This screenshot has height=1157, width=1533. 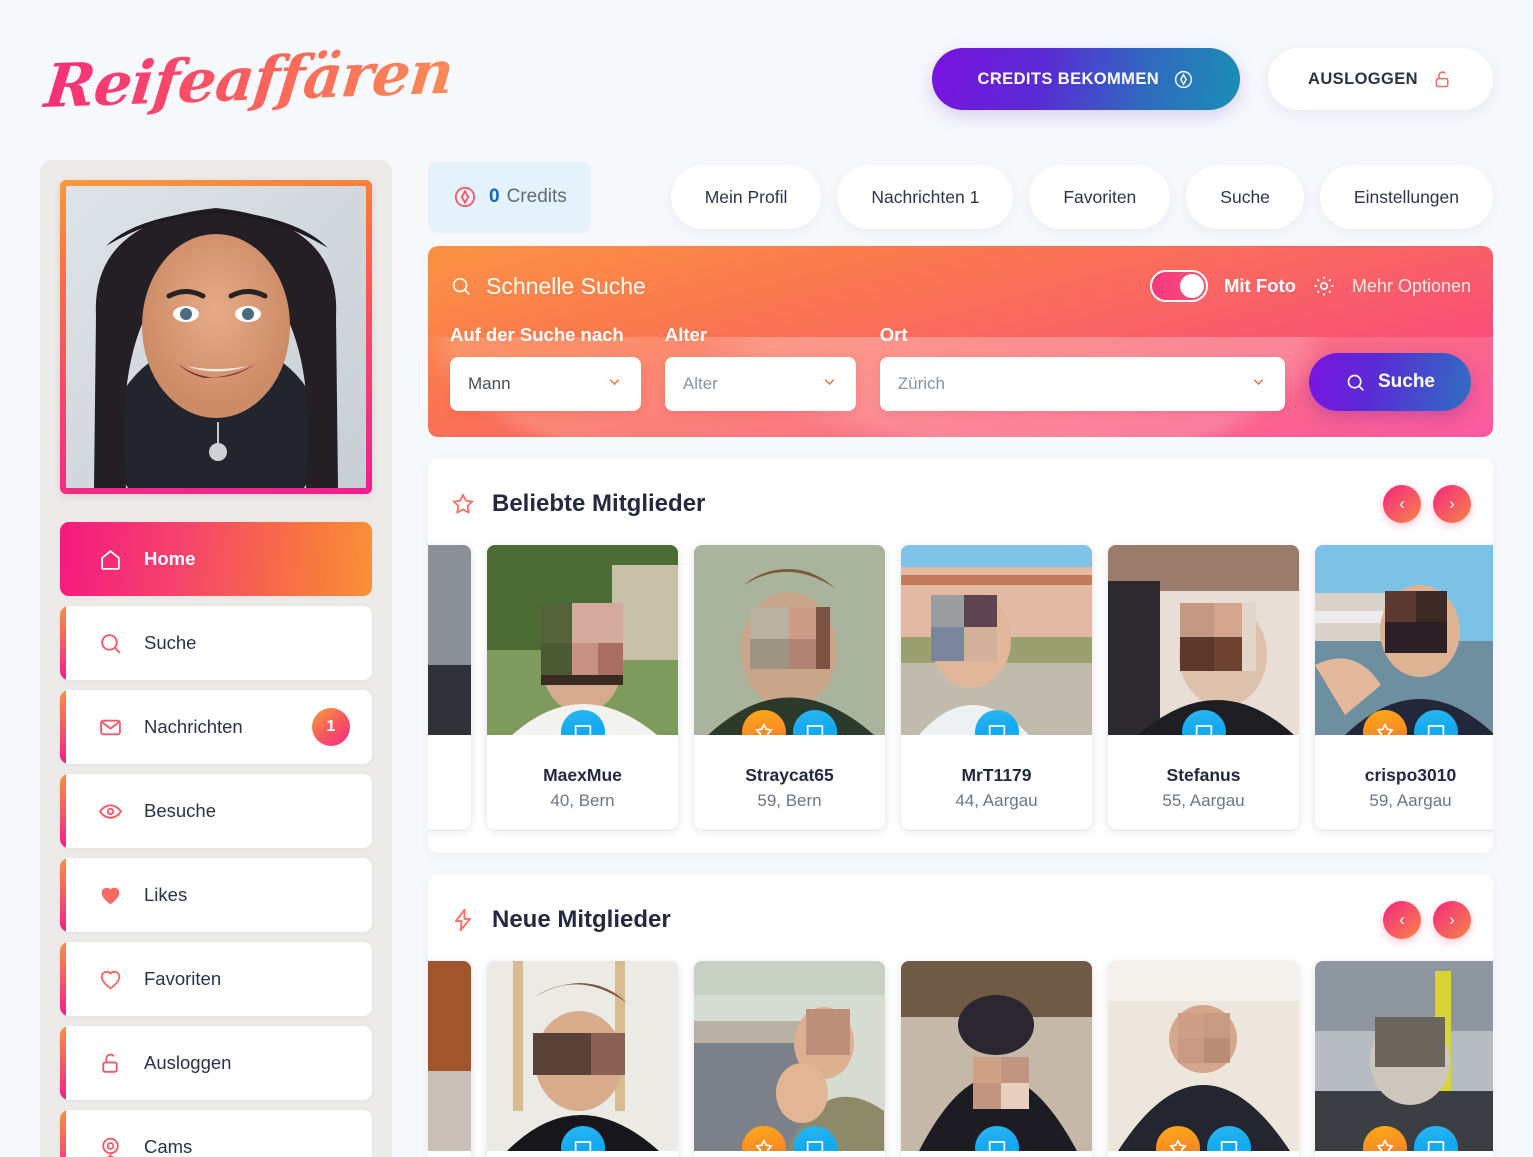 I want to click on sidebar-item-besuche: Besuche, so click(x=216, y=811).